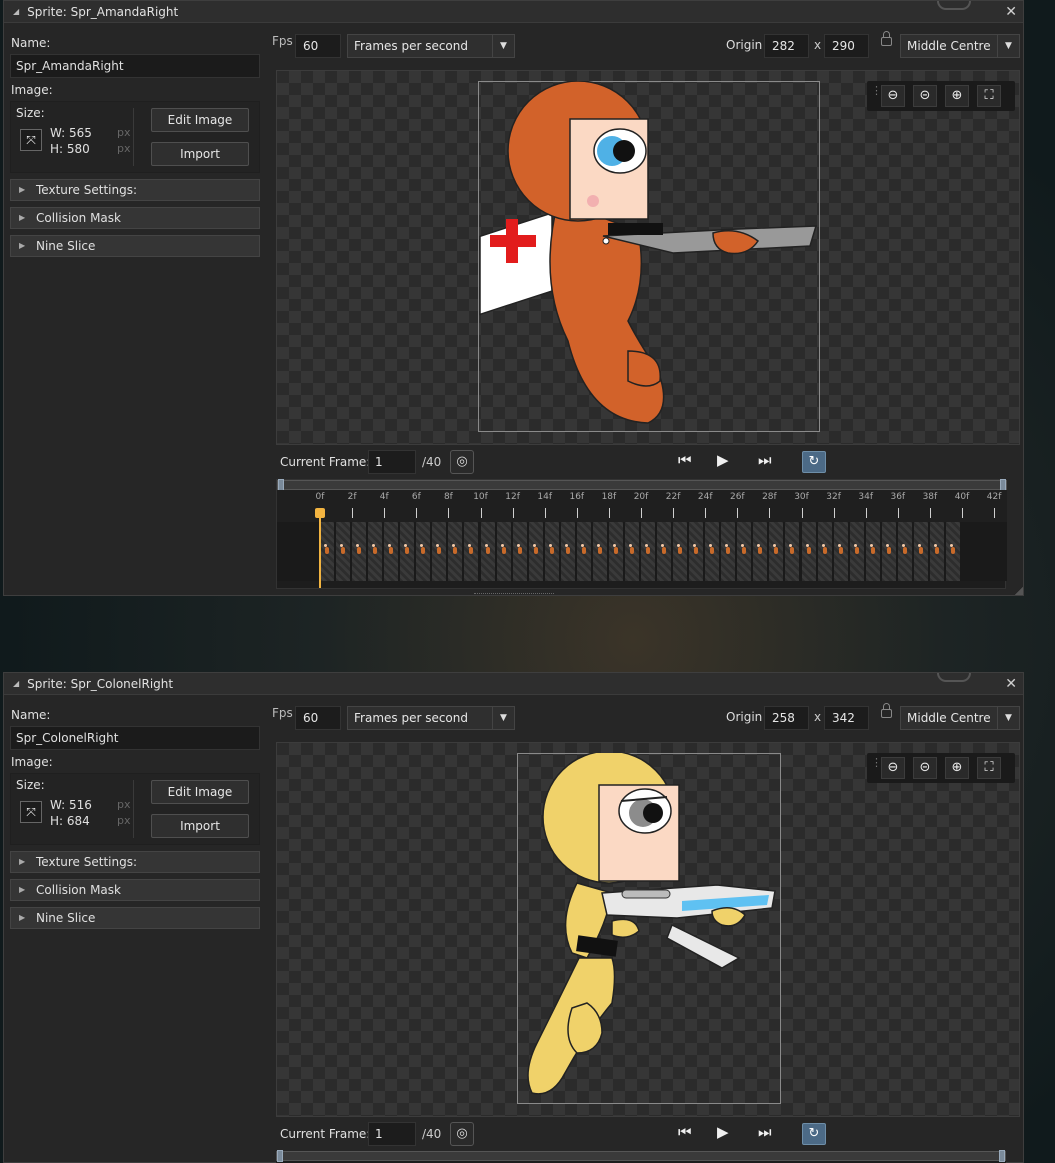 The width and height of the screenshot is (1055, 1163). I want to click on timeline, so click(641, 1156).